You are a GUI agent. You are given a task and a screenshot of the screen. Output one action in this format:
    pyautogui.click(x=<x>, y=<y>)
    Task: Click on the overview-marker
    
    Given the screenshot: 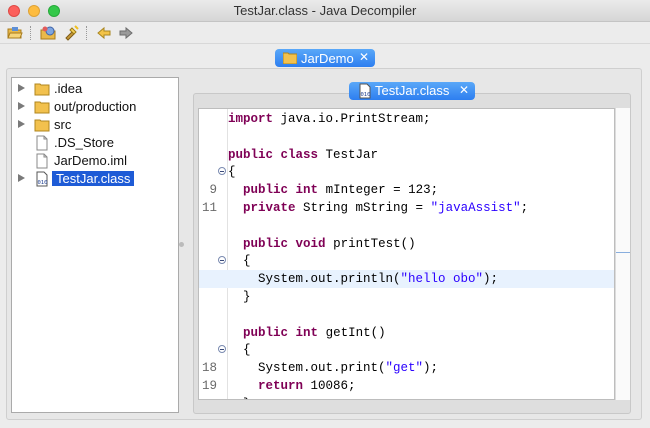 What is the action you would take?
    pyautogui.click(x=623, y=252)
    